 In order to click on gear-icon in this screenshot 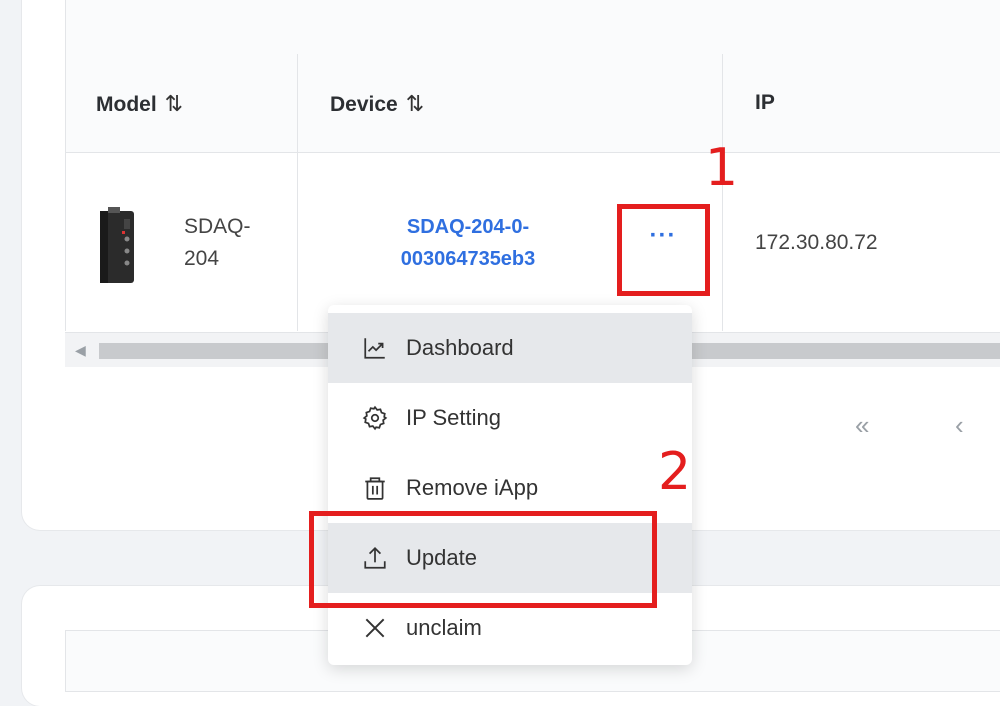, I will do `click(375, 418)`.